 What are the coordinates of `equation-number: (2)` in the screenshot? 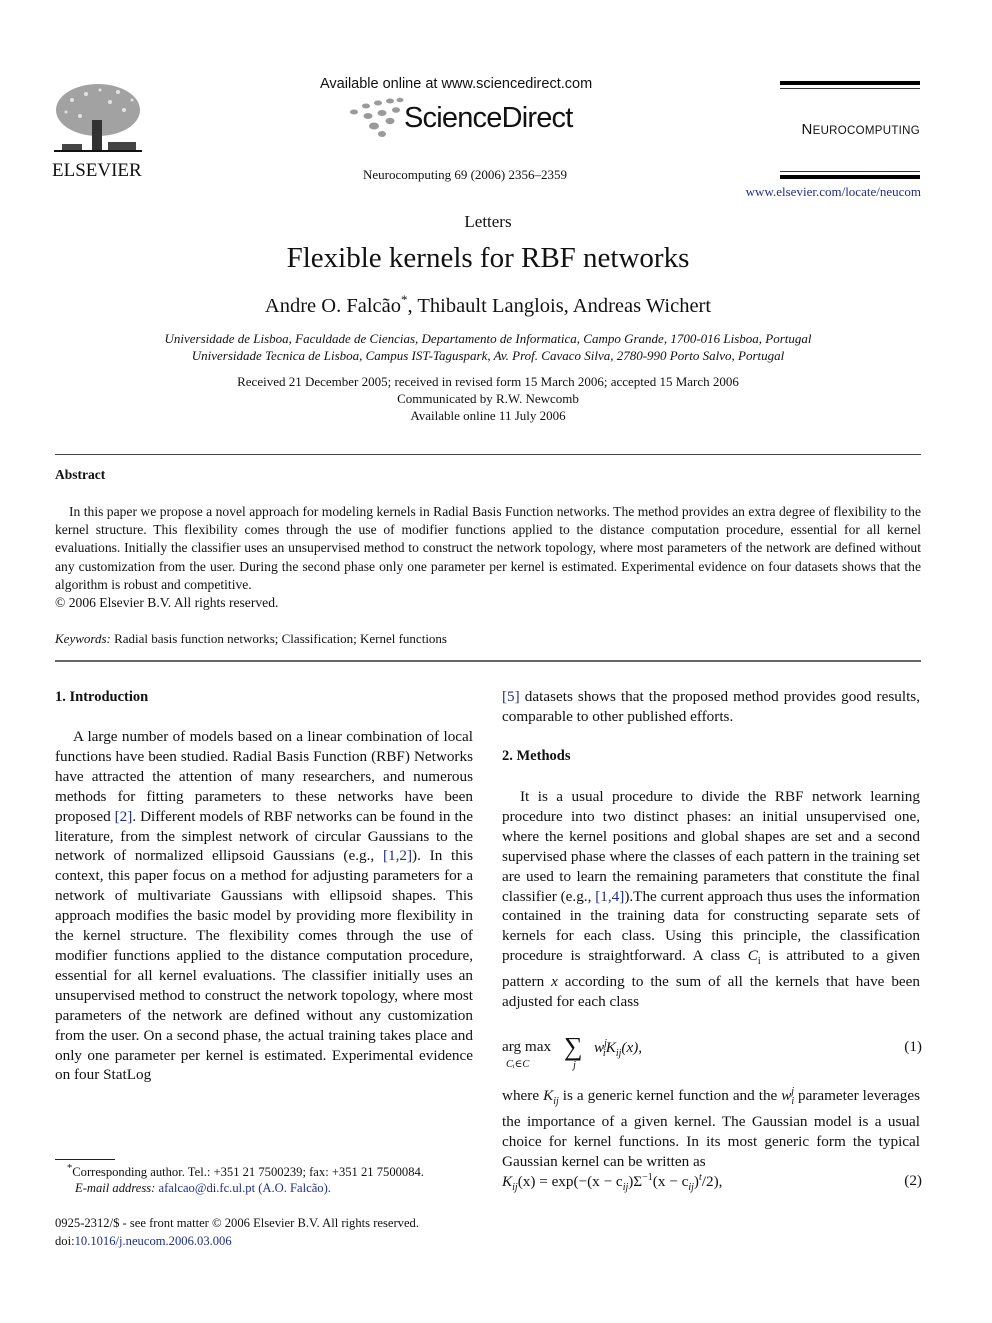 It's located at (913, 1180).